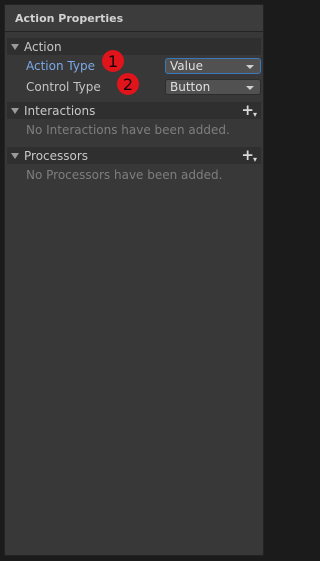 This screenshot has width=320, height=561. Describe the element at coordinates (60, 110) in the screenshot. I see `section-title-interactions: Interactions` at that location.